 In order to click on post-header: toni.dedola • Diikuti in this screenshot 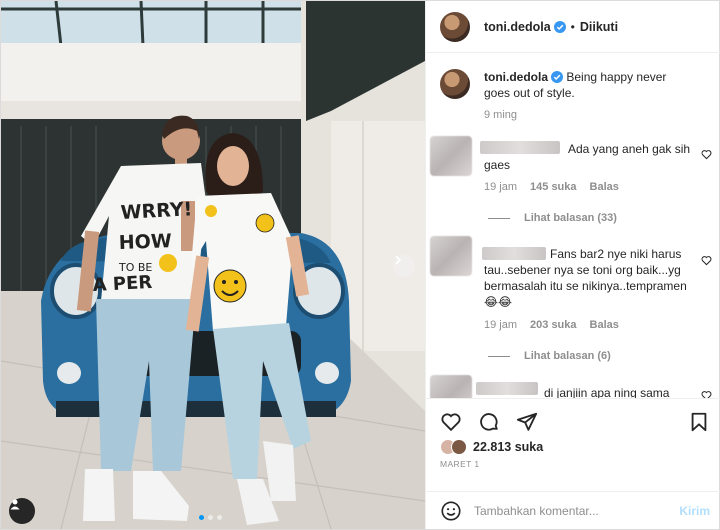, I will do `click(573, 27)`.